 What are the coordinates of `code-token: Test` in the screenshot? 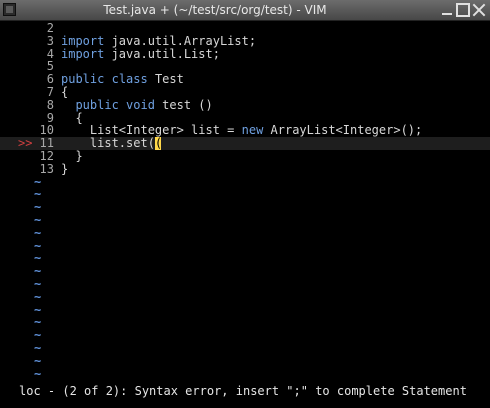 It's located at (165, 79).